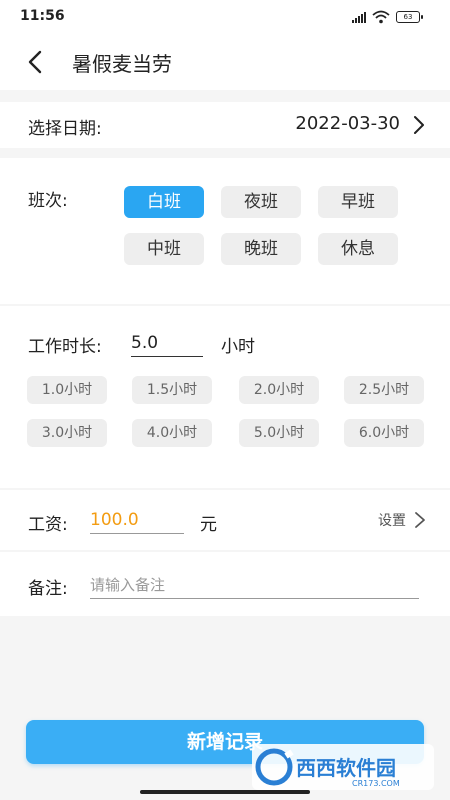 This screenshot has height=800, width=450. Describe the element at coordinates (42, 16) in the screenshot. I see `status-time: 11:56` at that location.